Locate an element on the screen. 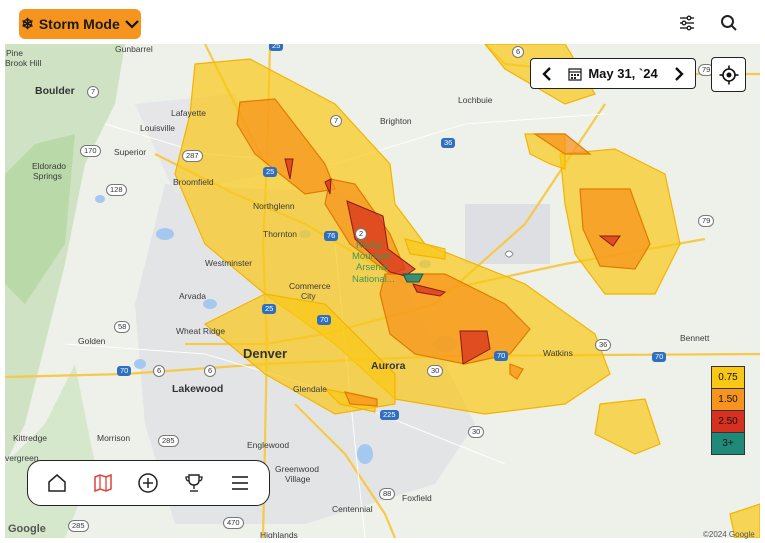  place-label: Watkins is located at coordinates (558, 353).